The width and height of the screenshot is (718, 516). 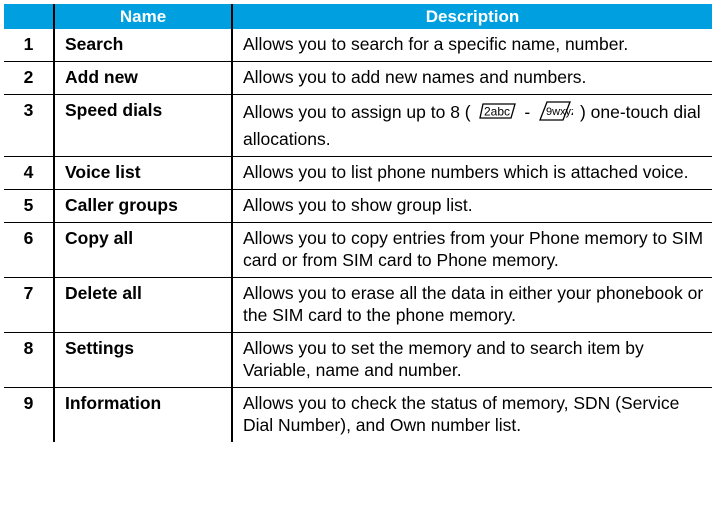 I want to click on row-name: Settings, so click(x=142, y=360).